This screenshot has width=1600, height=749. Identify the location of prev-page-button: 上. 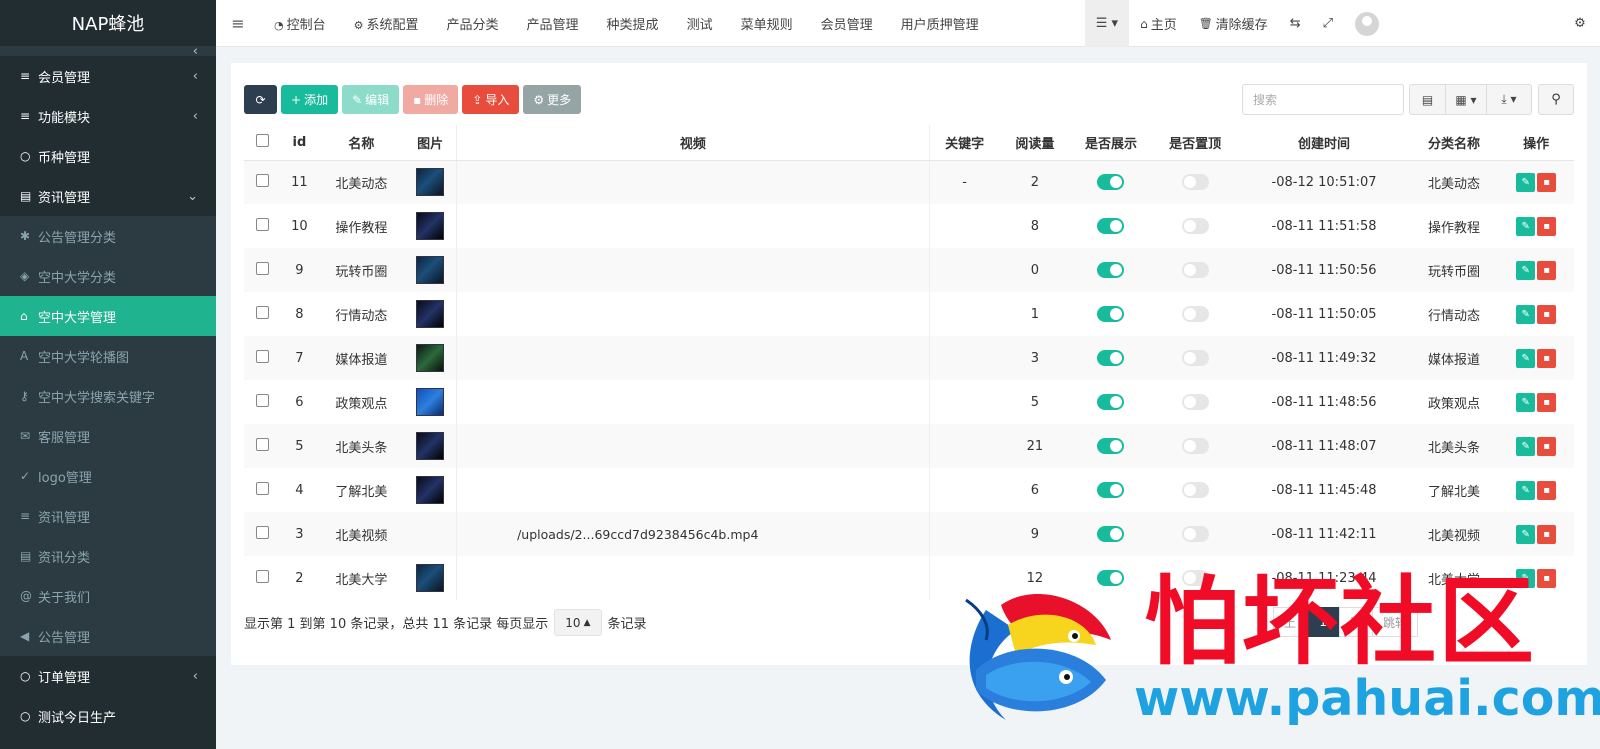
(1290, 622).